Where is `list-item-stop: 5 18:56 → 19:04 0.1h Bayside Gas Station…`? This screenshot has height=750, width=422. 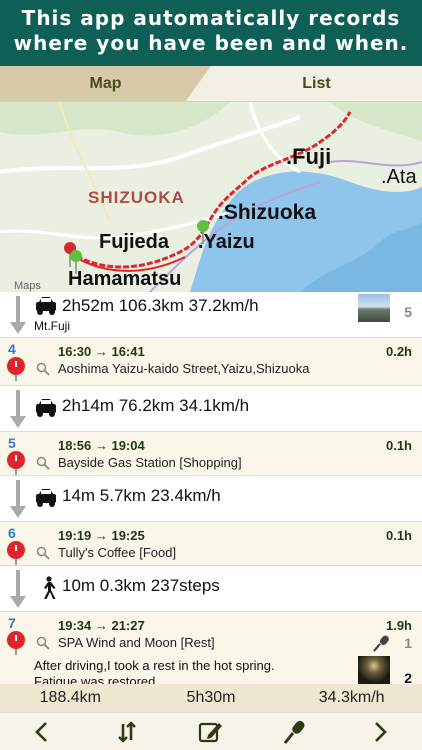 list-item-stop: 5 18:56 → 19:04 0.1h Bayside Gas Station… is located at coordinates (211, 454).